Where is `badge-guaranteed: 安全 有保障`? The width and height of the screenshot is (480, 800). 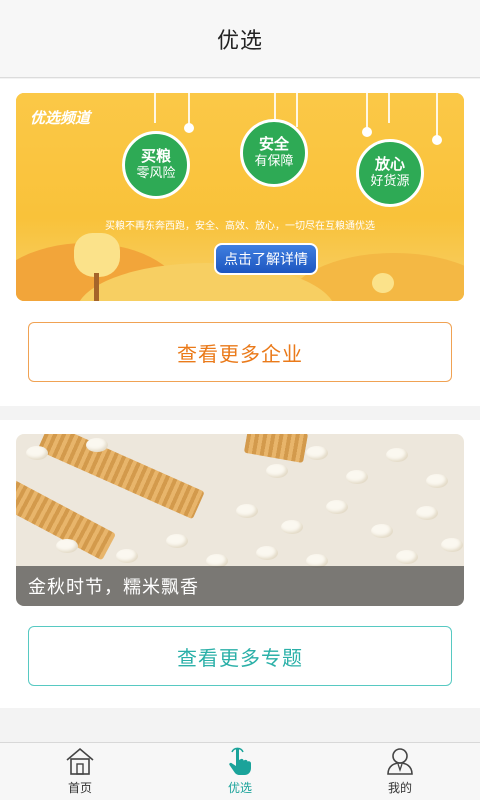 badge-guaranteed: 安全 有保障 is located at coordinates (274, 153).